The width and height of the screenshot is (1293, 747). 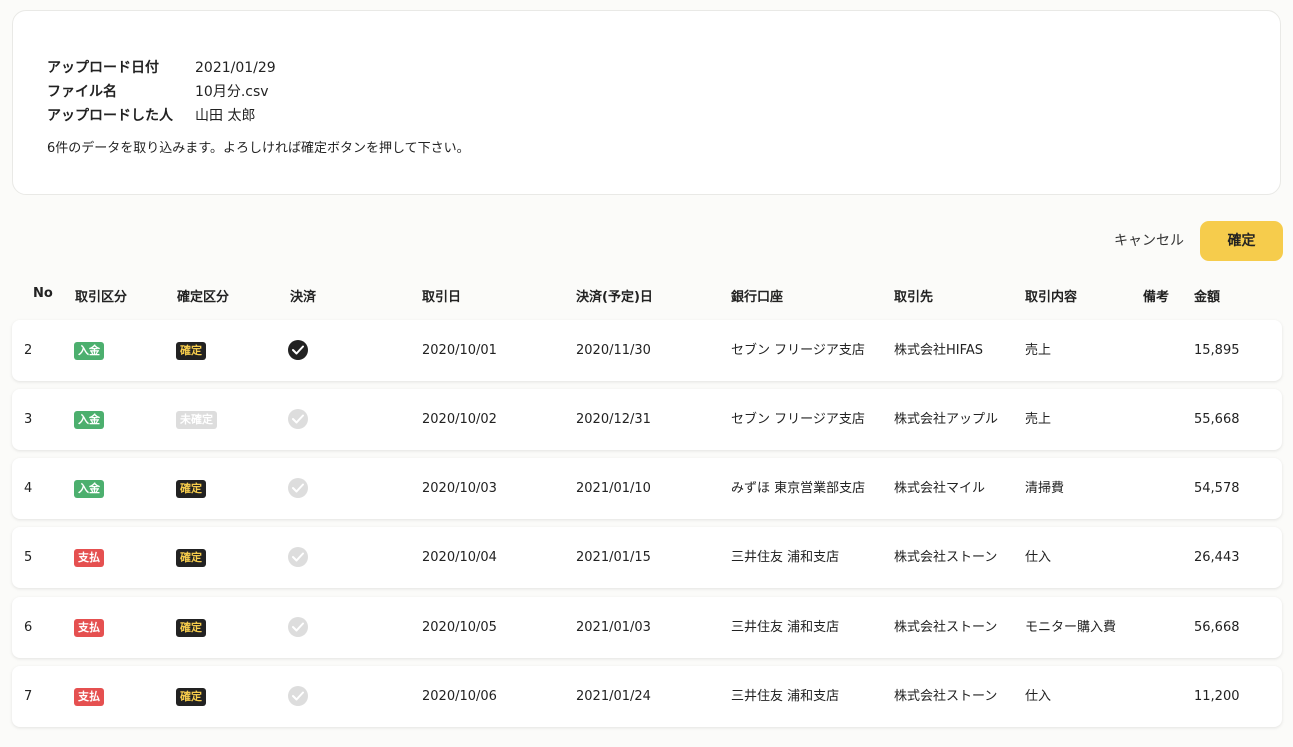 What do you see at coordinates (1217, 419) in the screenshot?
I see `cell-amount: 55,668` at bounding box center [1217, 419].